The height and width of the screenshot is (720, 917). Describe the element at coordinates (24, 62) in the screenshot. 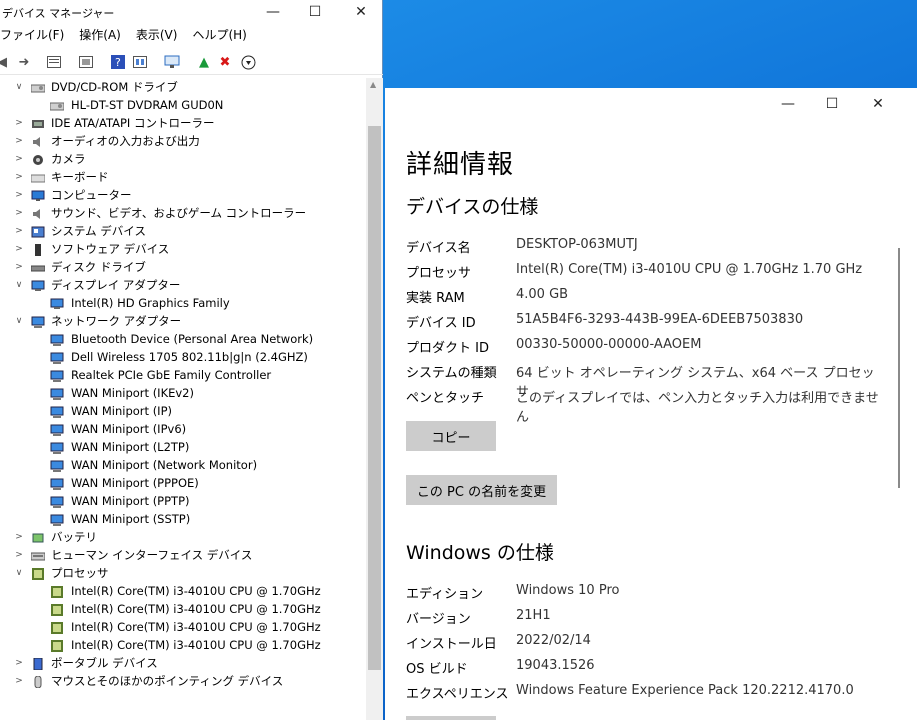

I see `forward-icon: ➜` at that location.